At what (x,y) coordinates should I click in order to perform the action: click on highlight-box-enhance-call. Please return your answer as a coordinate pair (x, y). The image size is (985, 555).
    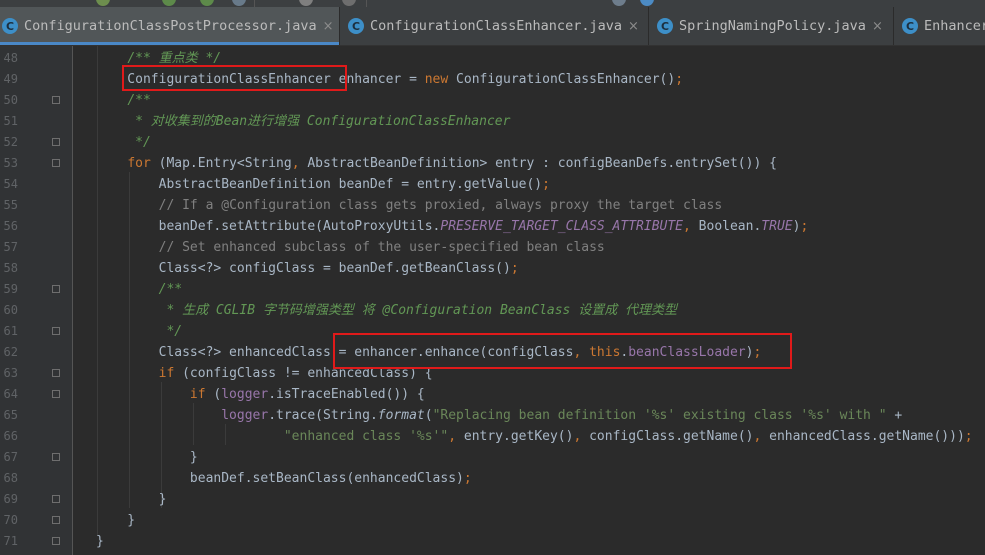
    Looking at the image, I should click on (562, 351).